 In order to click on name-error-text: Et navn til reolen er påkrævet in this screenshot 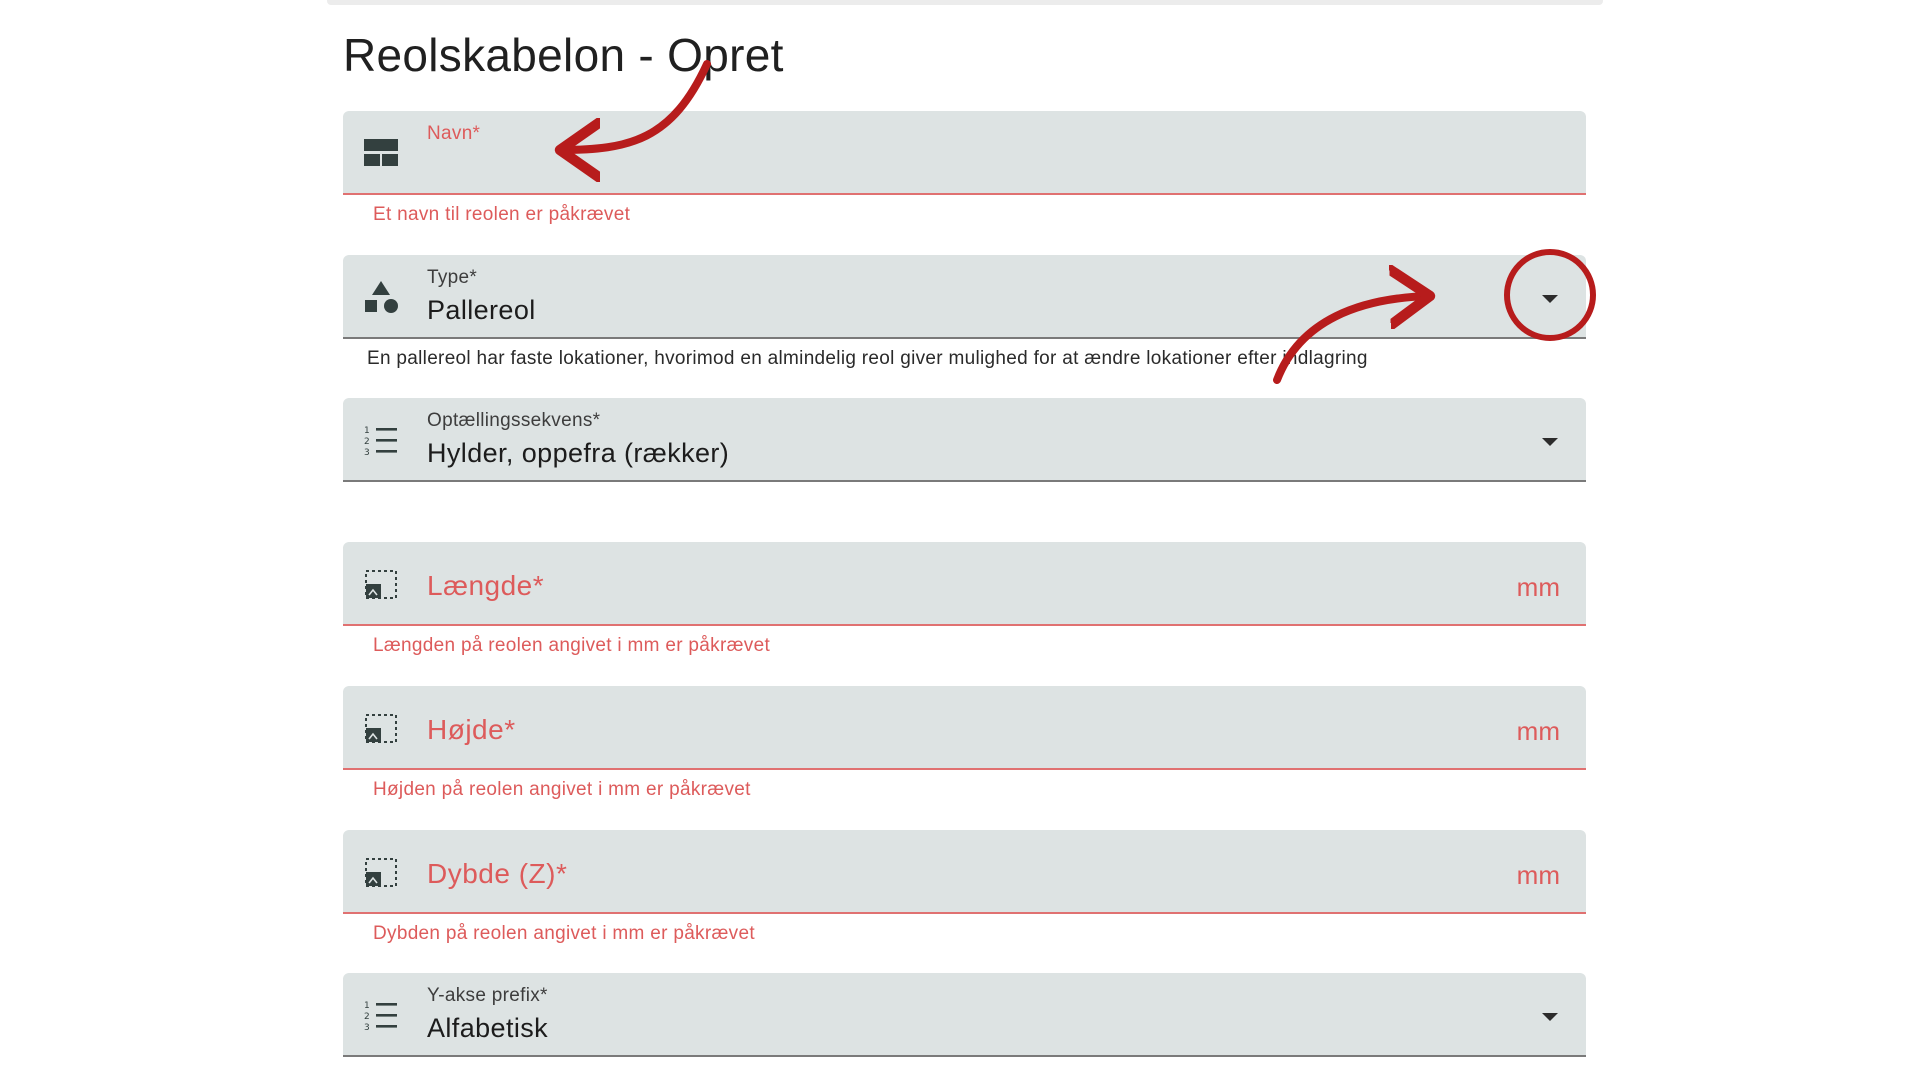, I will do `click(502, 214)`.